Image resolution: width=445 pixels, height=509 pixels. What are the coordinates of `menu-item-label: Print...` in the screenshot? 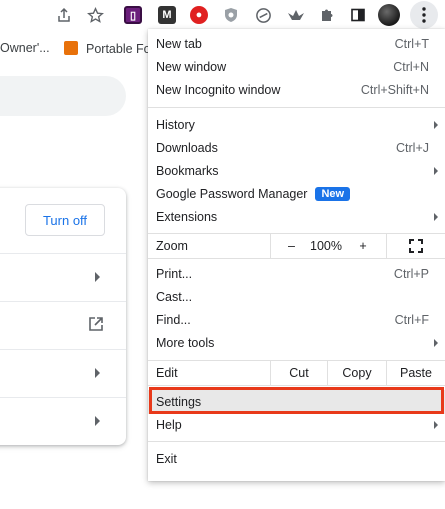 It's located at (174, 274).